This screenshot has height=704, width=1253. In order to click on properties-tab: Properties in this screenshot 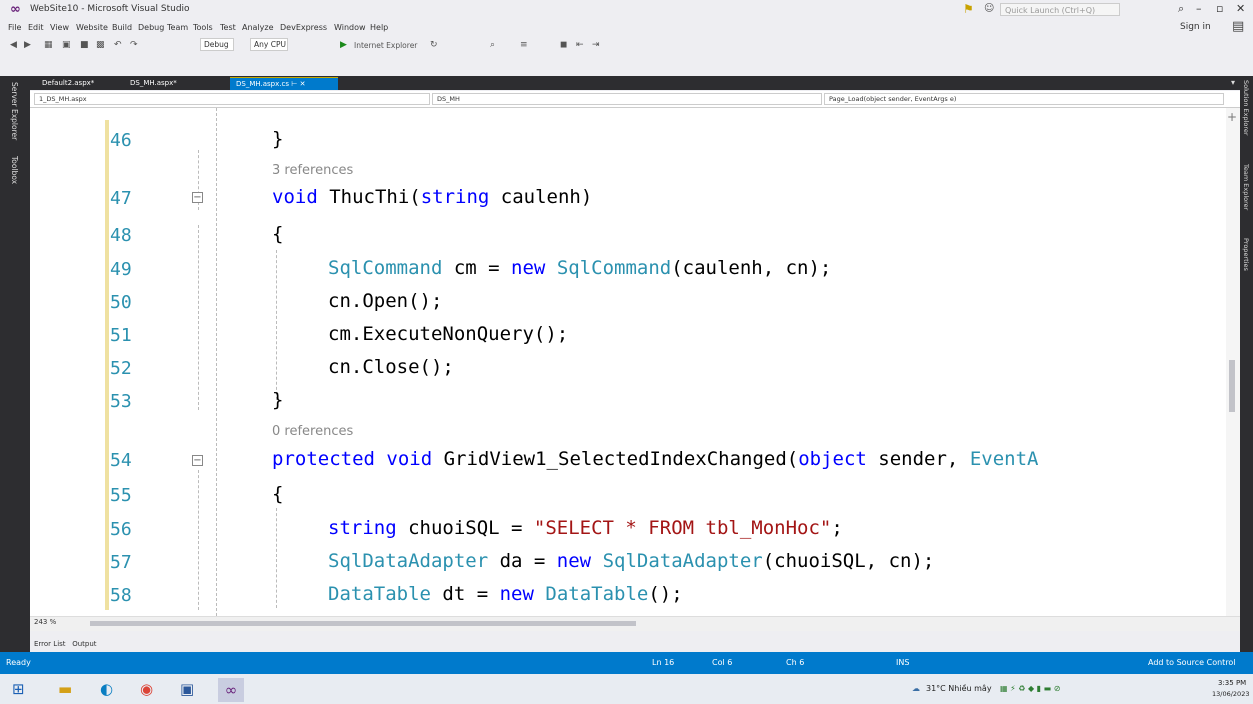, I will do `click(1246, 254)`.